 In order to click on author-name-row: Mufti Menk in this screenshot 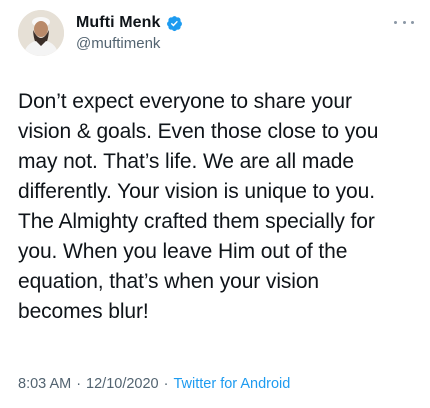, I will do `click(129, 23)`.